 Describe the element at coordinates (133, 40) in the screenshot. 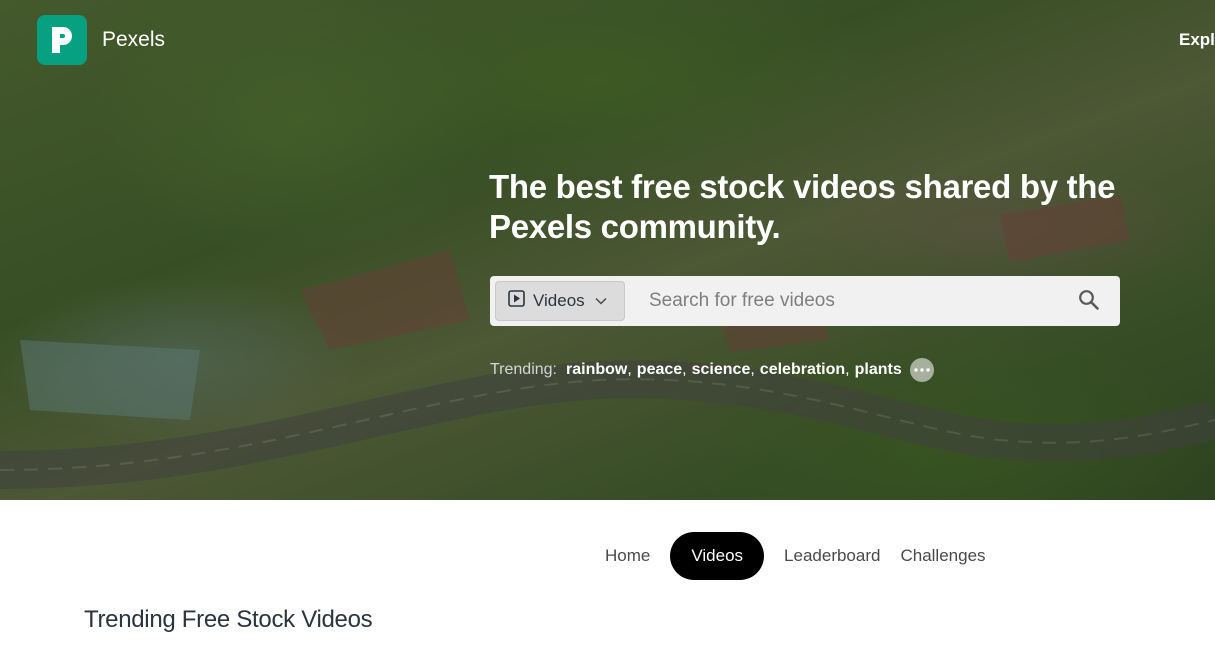

I see `brand-name: Pexels` at that location.